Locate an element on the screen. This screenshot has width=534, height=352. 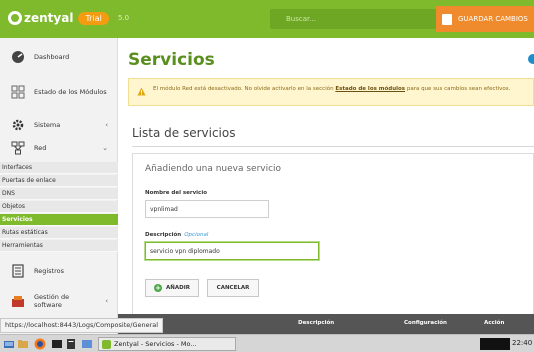
sidebar-item-label: Registros is located at coordinates (49, 271).